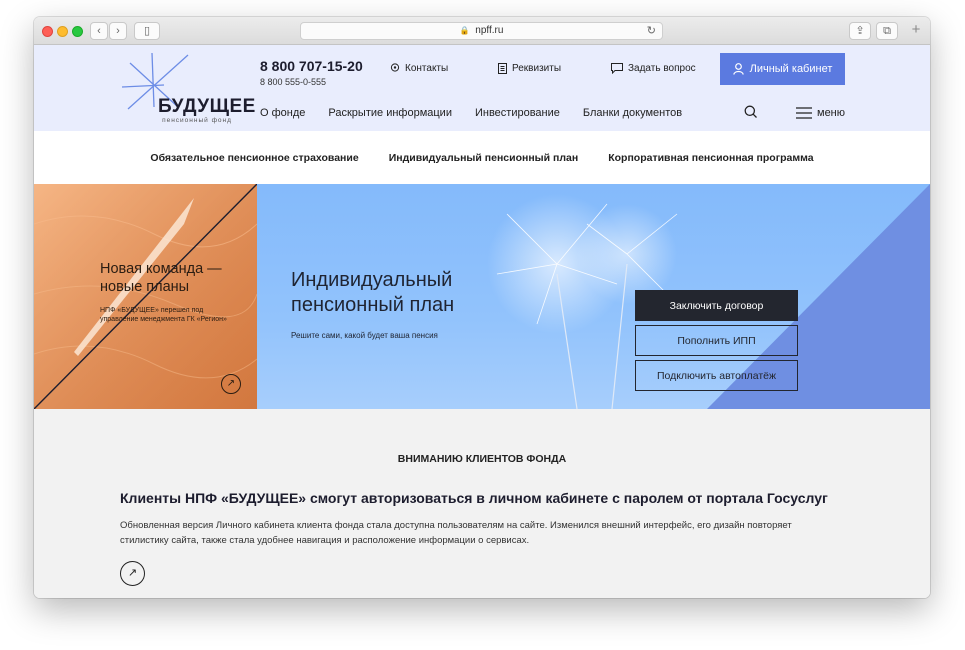 Image resolution: width=965 pixels, height=650 pixels. What do you see at coordinates (738, 69) in the screenshot?
I see `user-icon` at bounding box center [738, 69].